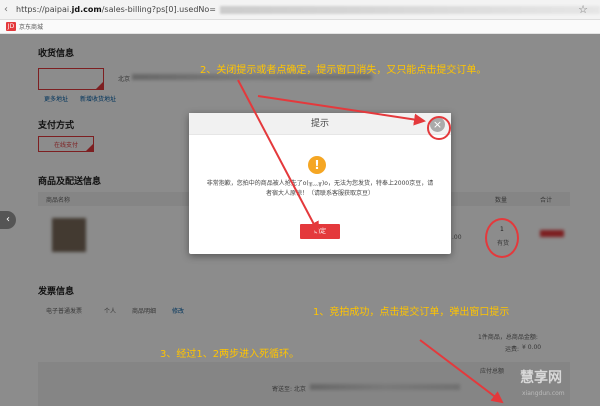  Describe the element at coordinates (411, 312) in the screenshot. I see `annotation-1: 1、竞拍成功，点击提交订单，弹出窗口提示` at that location.